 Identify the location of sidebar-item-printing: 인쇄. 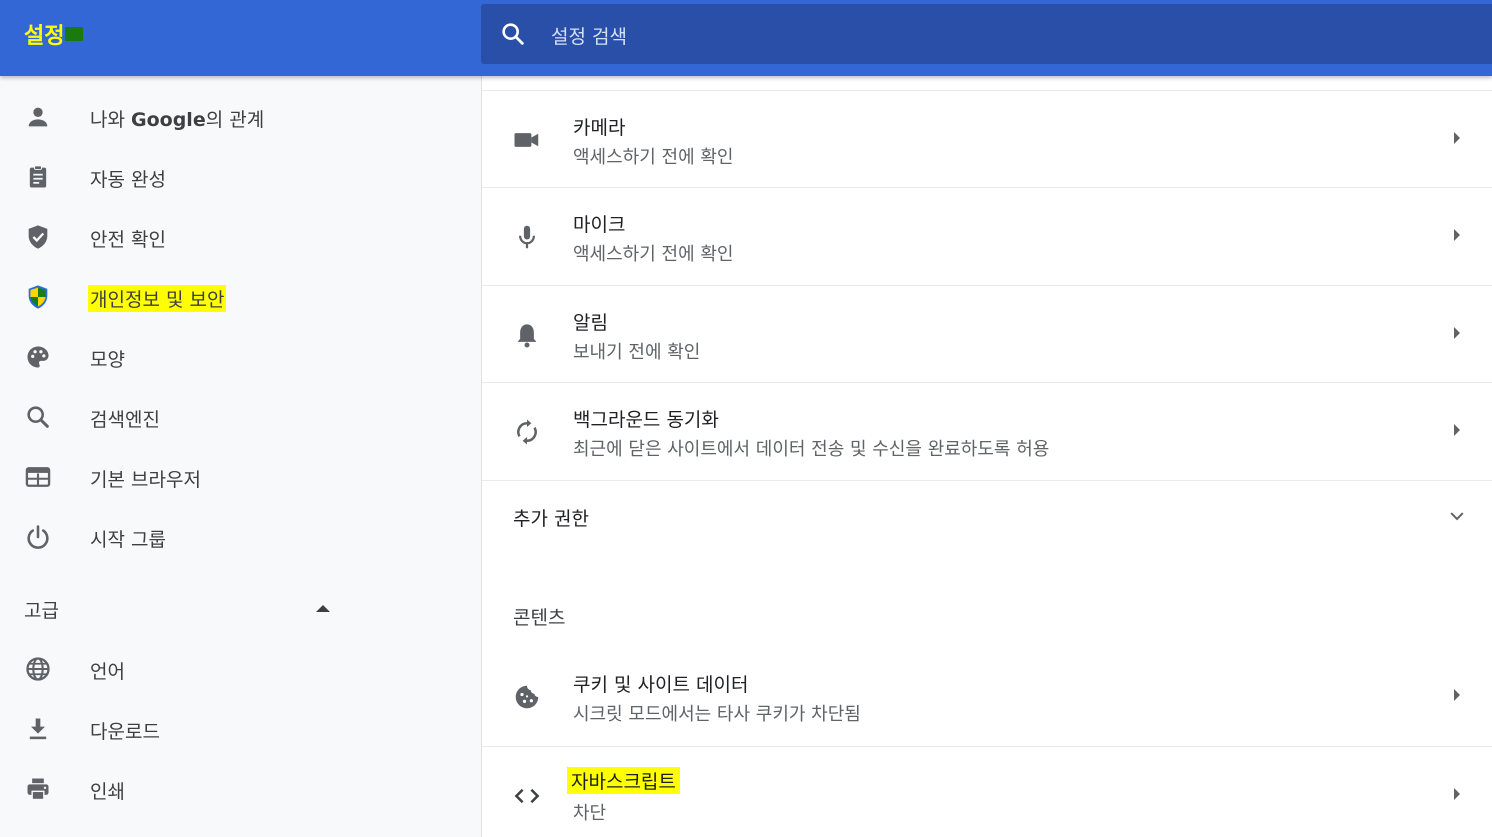
(240, 789).